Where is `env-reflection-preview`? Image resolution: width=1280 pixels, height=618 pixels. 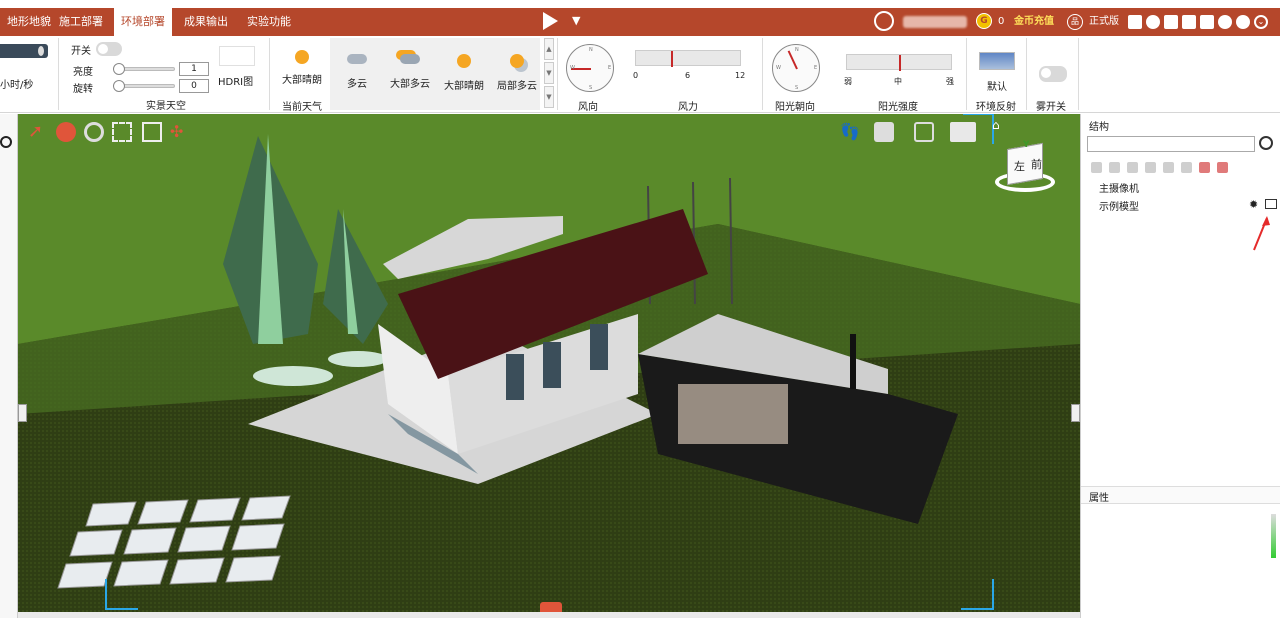 env-reflection-preview is located at coordinates (997, 61).